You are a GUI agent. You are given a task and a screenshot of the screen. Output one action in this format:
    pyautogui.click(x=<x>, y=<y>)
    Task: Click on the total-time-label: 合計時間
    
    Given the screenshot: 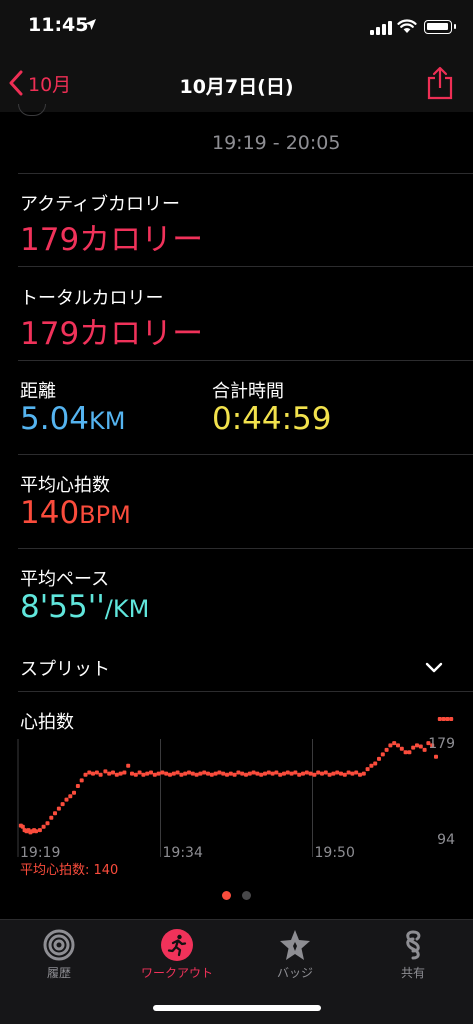 What is the action you would take?
    pyautogui.click(x=248, y=391)
    